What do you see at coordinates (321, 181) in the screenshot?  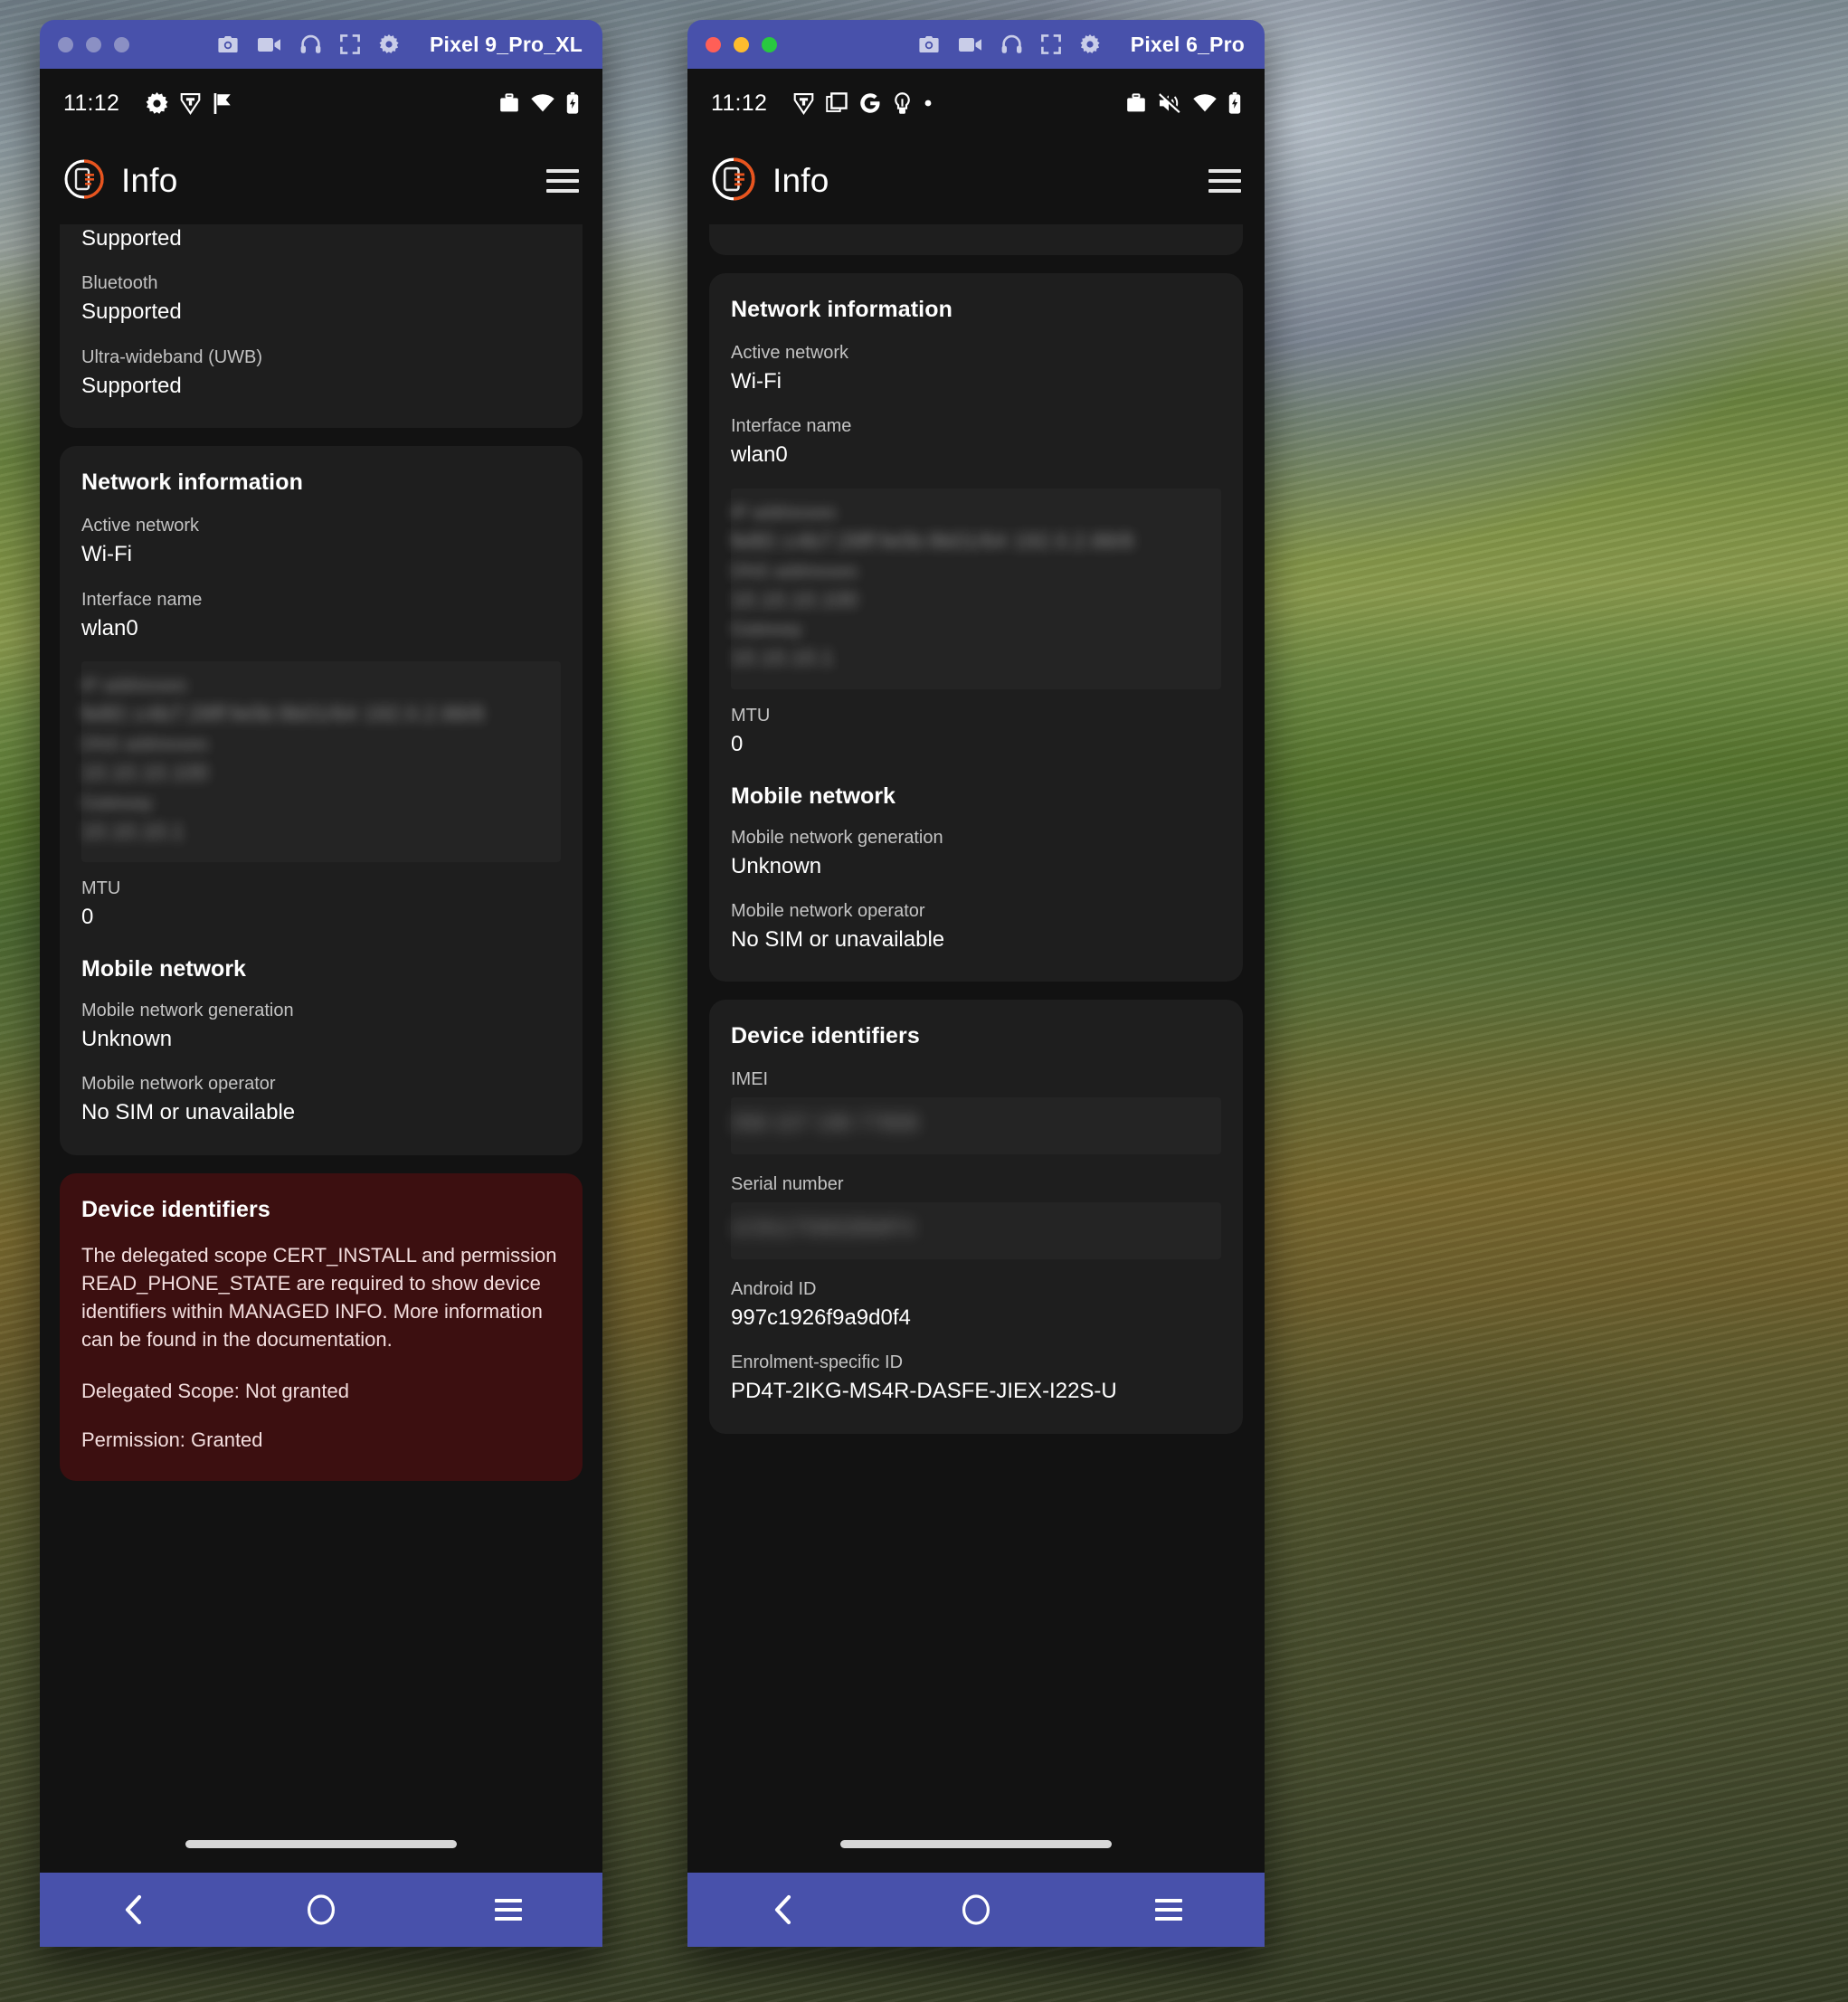 I see `app-bar: Info` at bounding box center [321, 181].